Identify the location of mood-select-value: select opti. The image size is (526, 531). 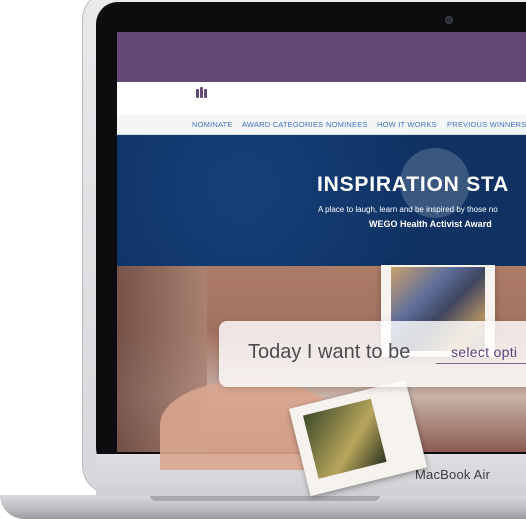
(484, 352).